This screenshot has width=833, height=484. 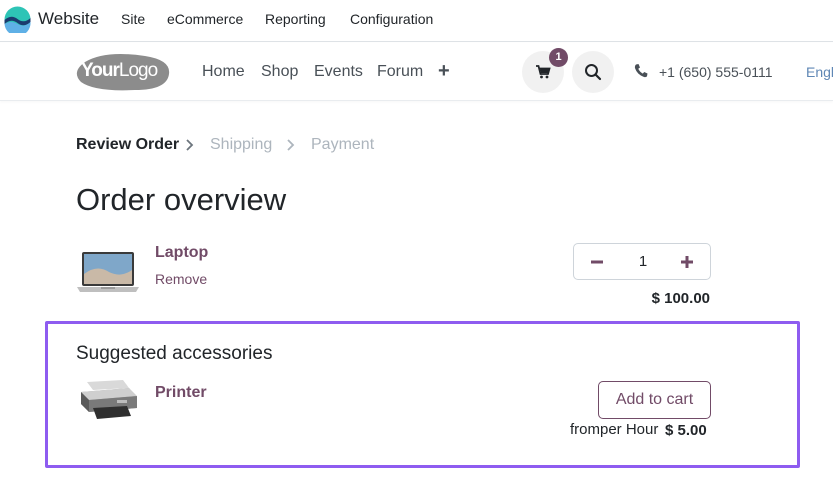 I want to click on product-name: Laptop, so click(x=181, y=253).